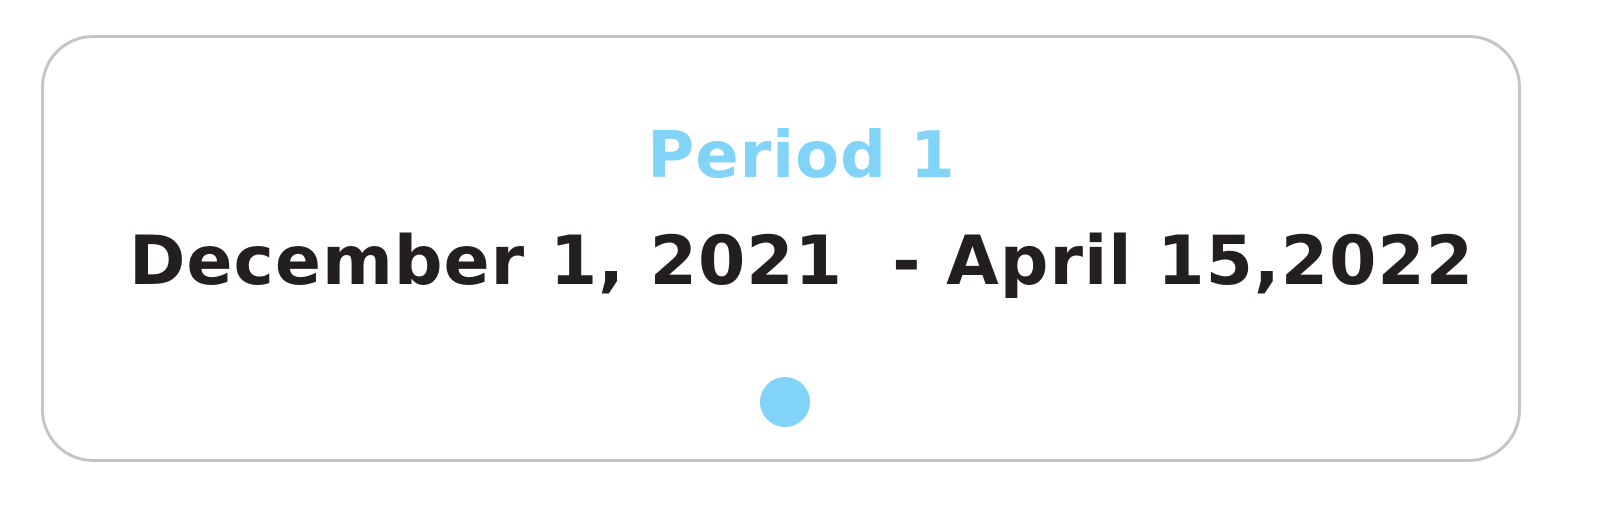  Describe the element at coordinates (801, 156) in the screenshot. I see `period-title: Period 1` at that location.